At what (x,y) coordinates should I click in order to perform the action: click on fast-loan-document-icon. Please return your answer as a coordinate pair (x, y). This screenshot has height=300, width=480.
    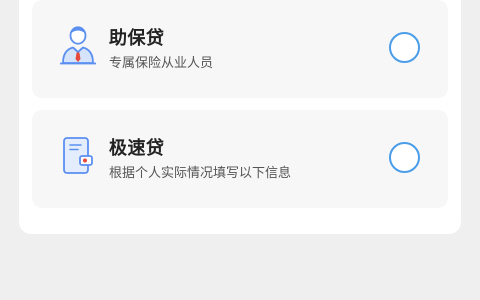
    Looking at the image, I should click on (78, 156).